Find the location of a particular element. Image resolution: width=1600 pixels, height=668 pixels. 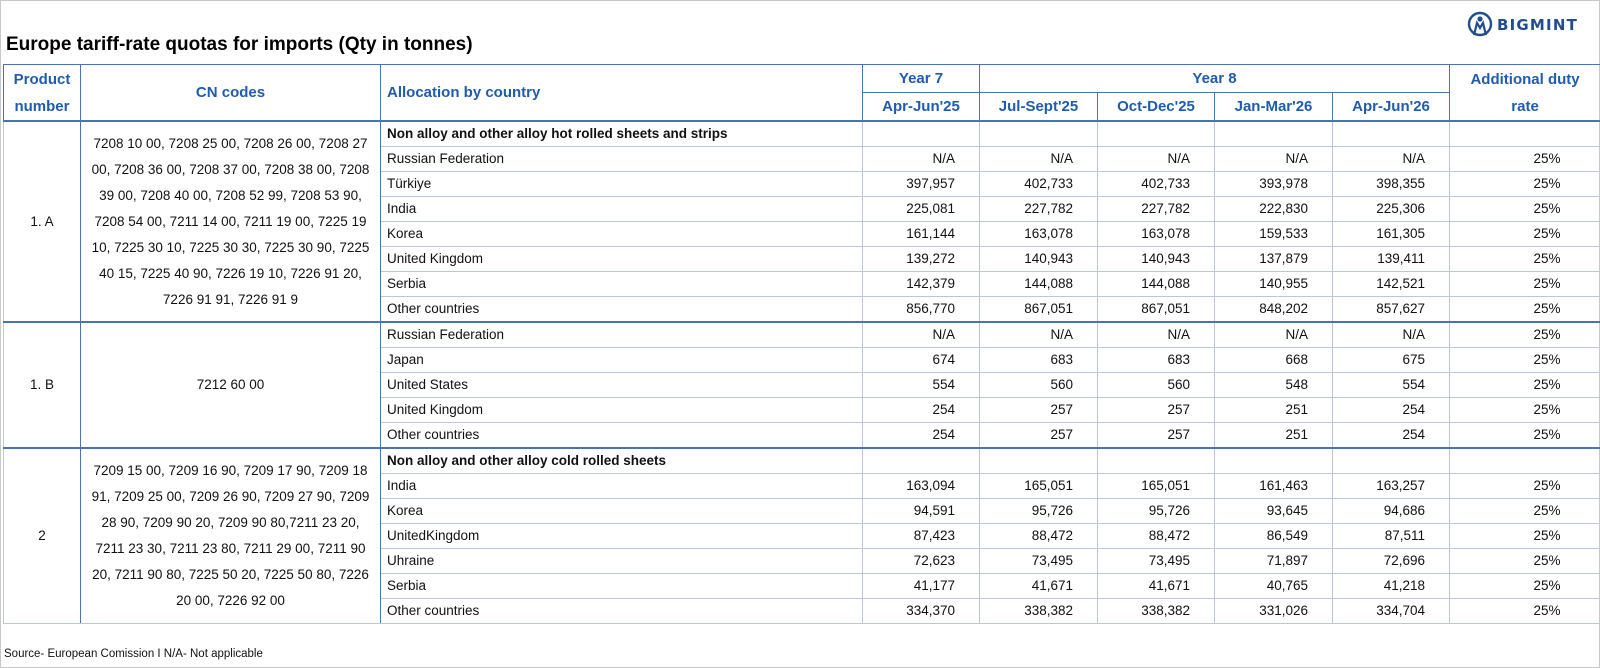

quota-value: 161,305 is located at coordinates (1390, 234).